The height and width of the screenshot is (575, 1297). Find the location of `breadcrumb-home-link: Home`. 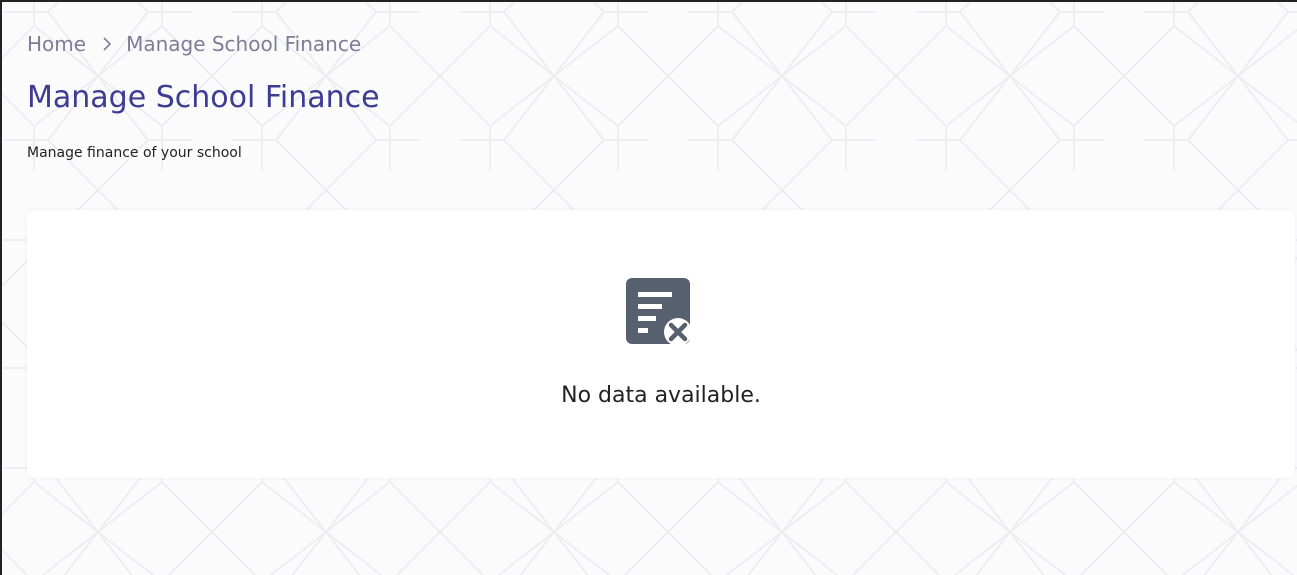

breadcrumb-home-link: Home is located at coordinates (56, 44).